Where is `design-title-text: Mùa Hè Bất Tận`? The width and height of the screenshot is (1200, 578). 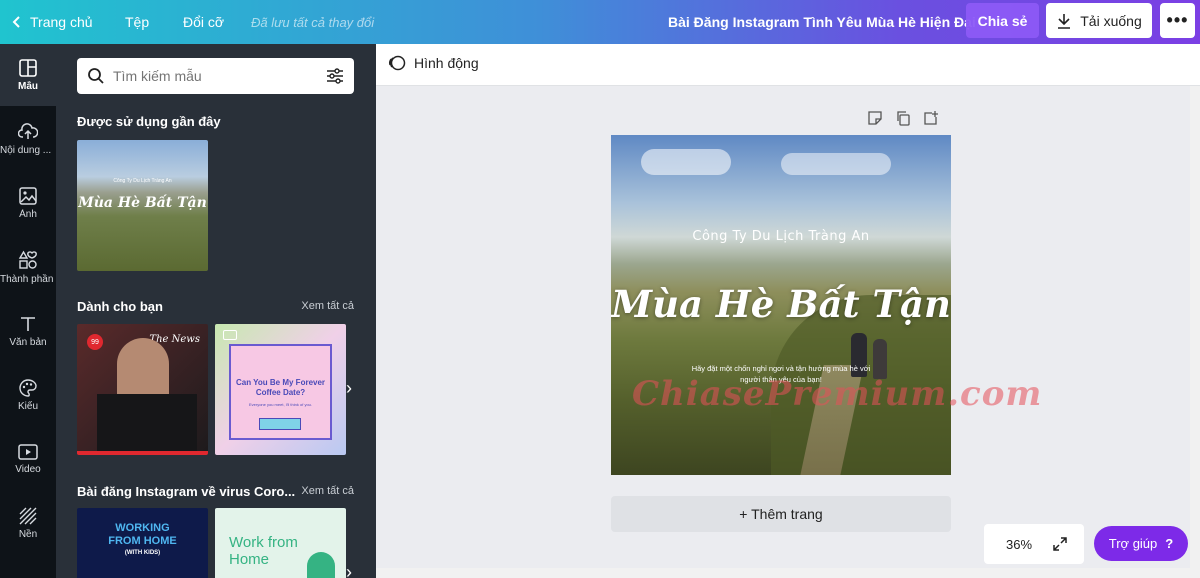 design-title-text: Mùa Hè Bất Tận is located at coordinates (781, 304).